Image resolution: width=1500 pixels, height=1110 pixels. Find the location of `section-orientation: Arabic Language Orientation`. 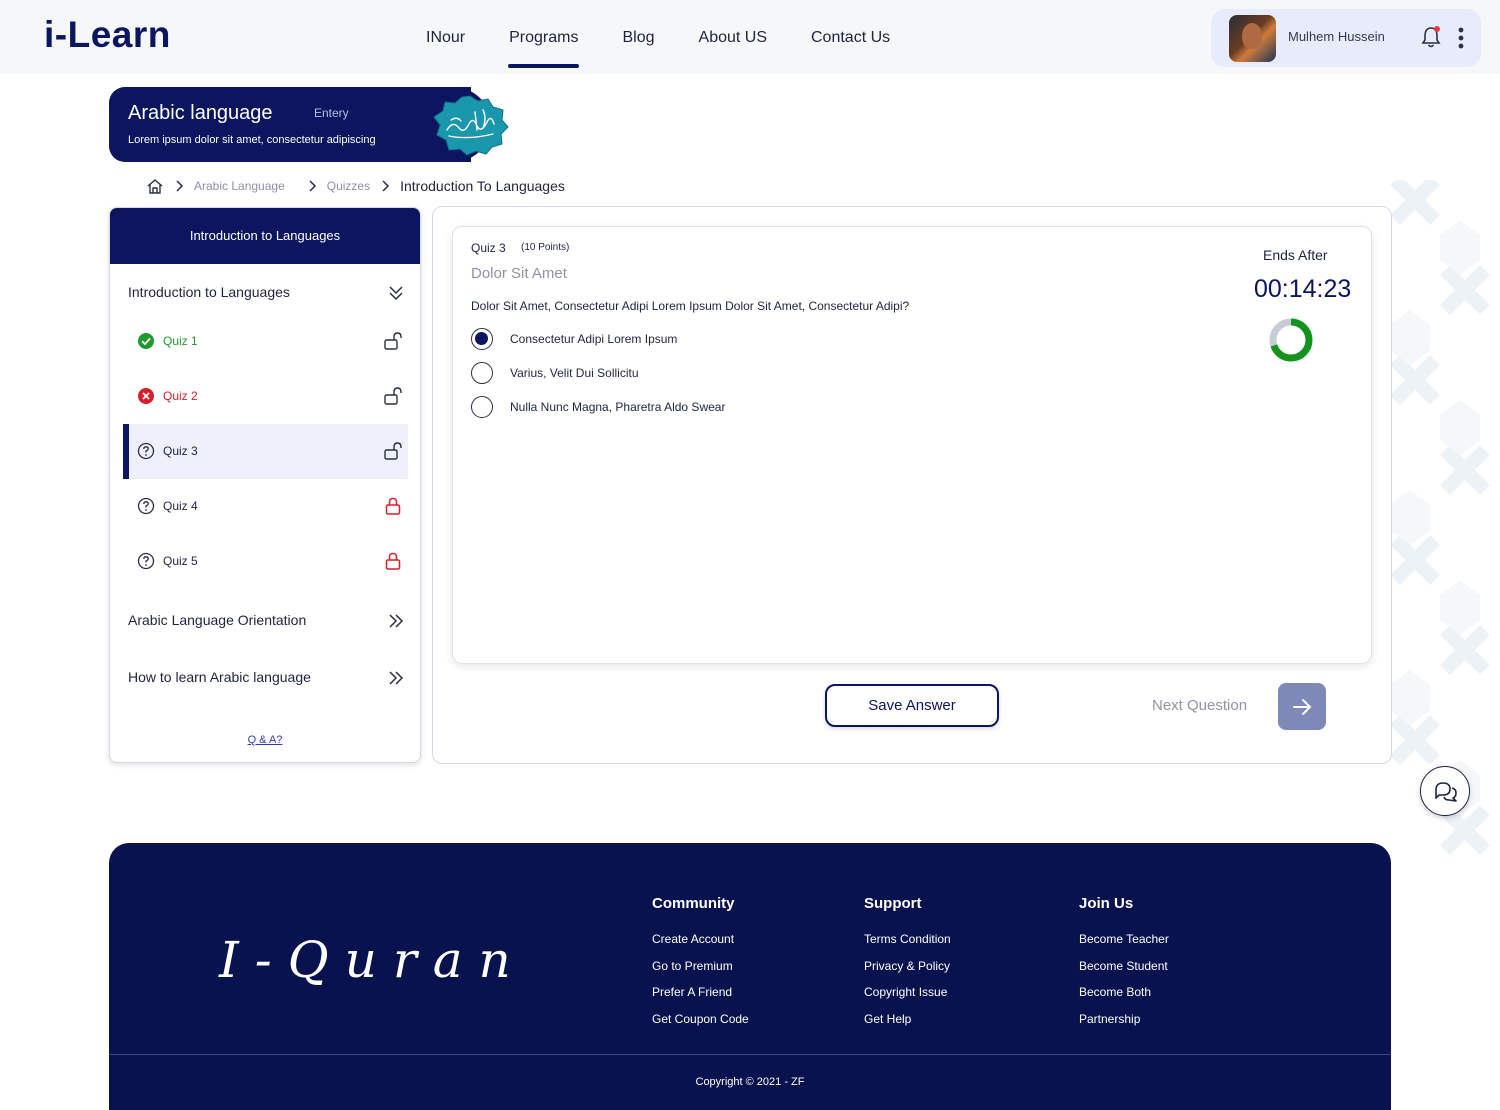

section-orientation: Arabic Language Orientation is located at coordinates (265, 620).